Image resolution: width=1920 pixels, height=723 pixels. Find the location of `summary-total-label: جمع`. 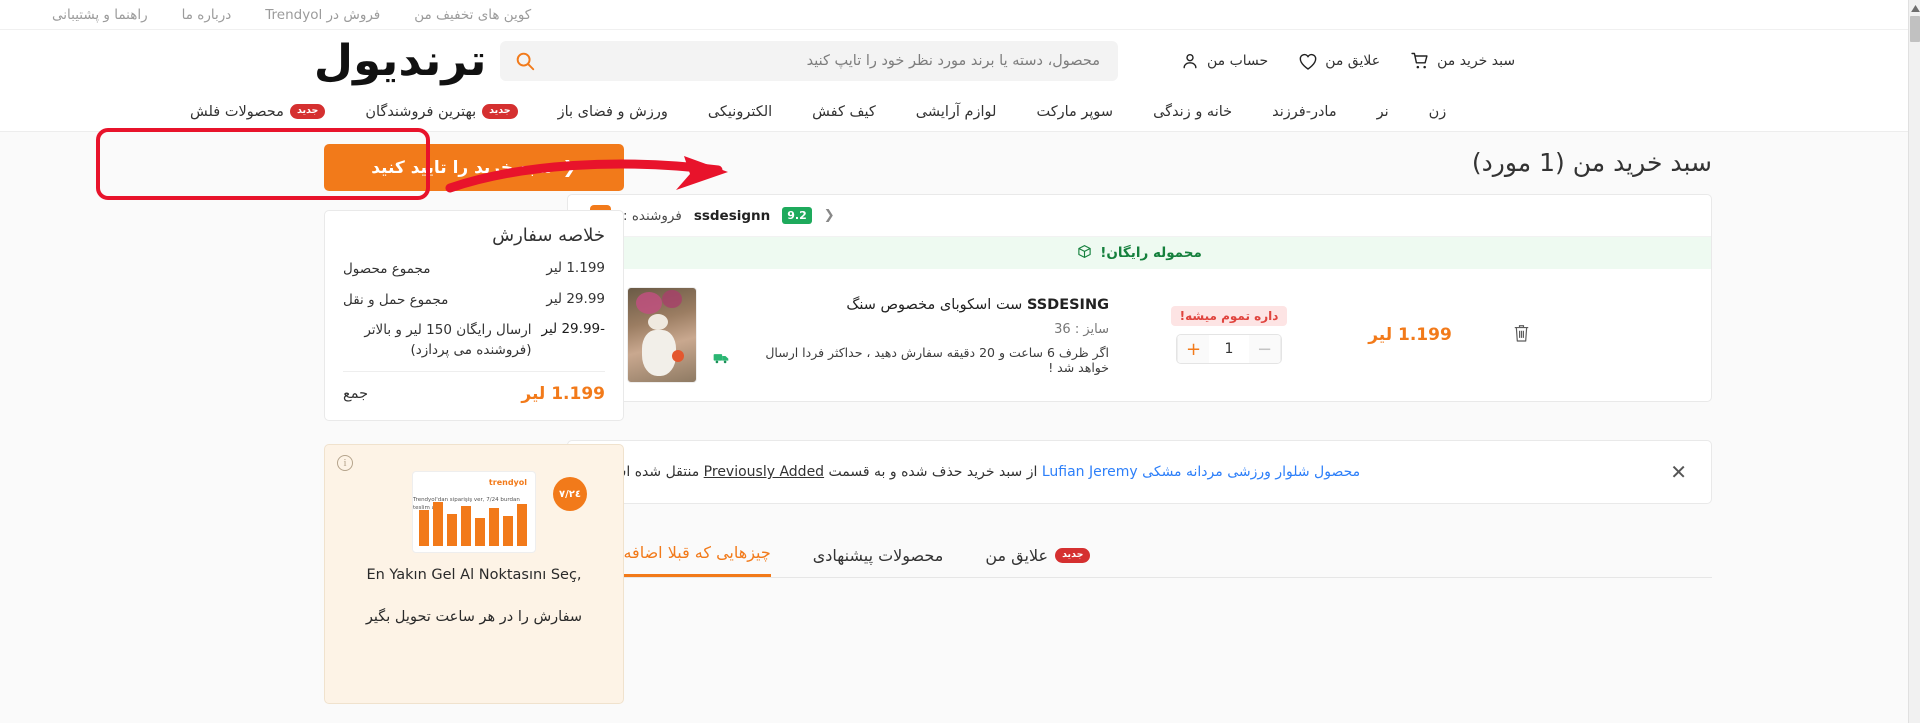

summary-total-label: جمع is located at coordinates (356, 394).